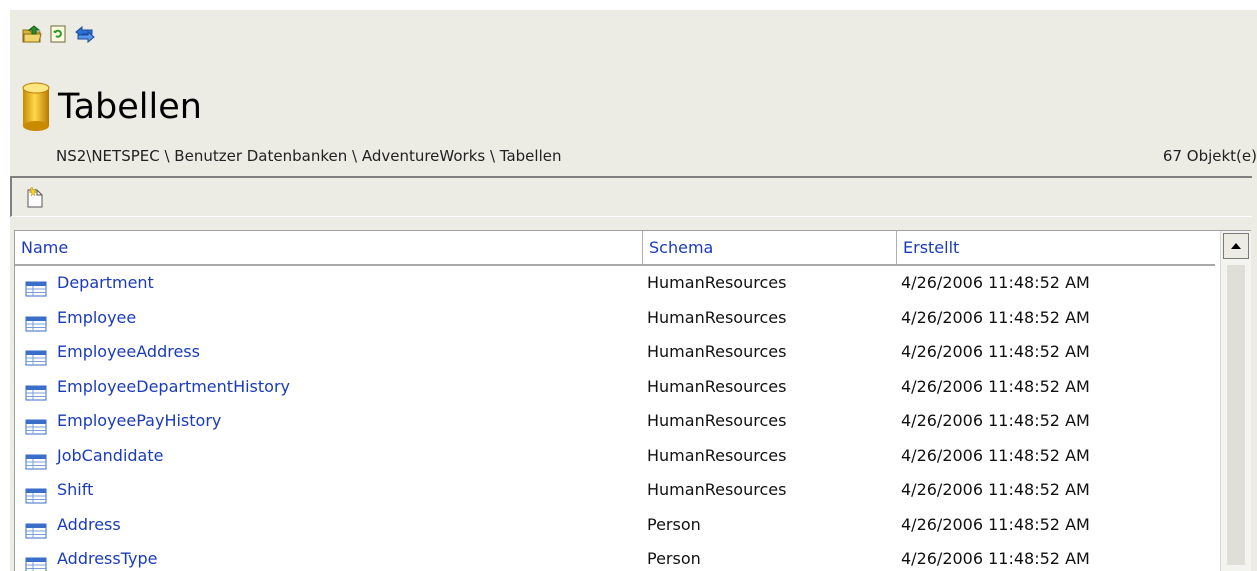 This screenshot has width=1257, height=571. I want to click on row-name-cell: EmployeeDepartmentHistory, so click(157, 387).